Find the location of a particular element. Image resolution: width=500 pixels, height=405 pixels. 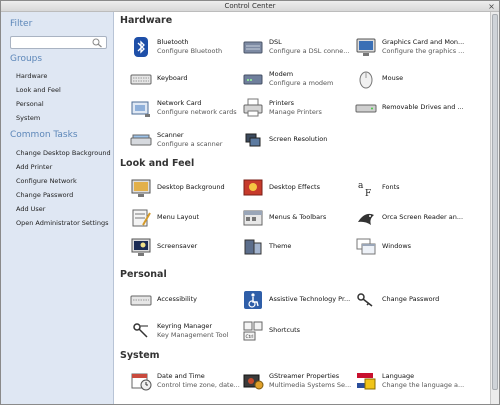

item-name: Desktop Background is located at coordinates (191, 187).